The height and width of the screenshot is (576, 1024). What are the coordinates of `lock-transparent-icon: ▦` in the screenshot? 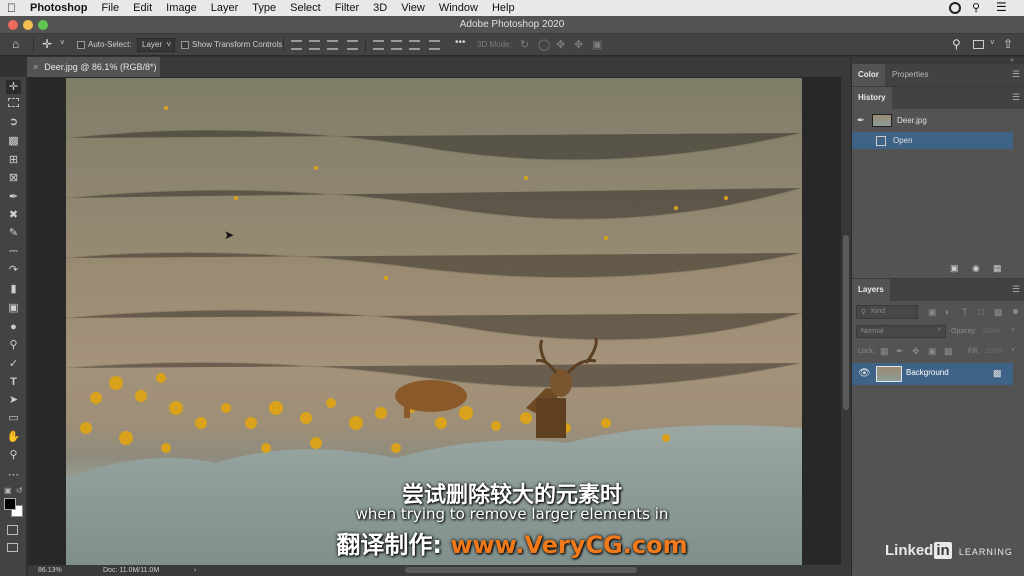 It's located at (884, 351).